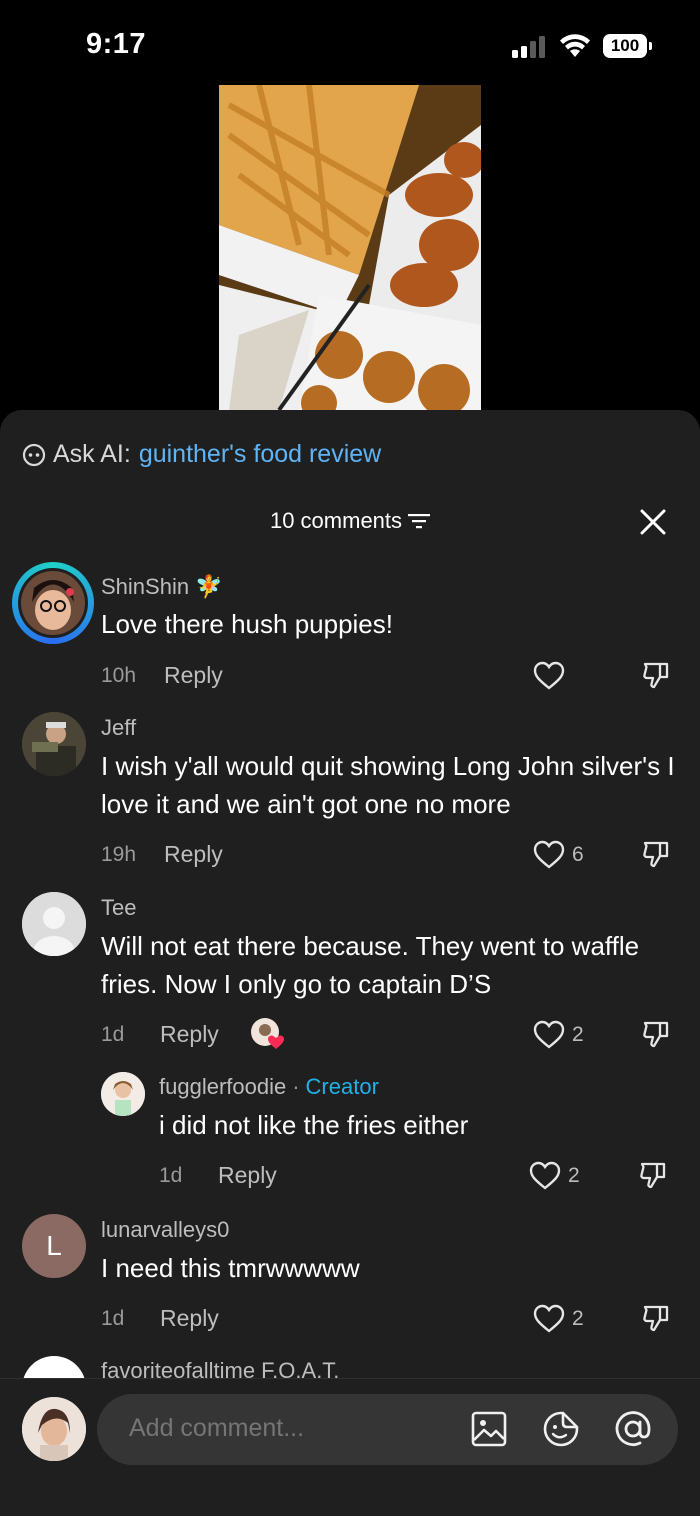 This screenshot has width=700, height=1516. I want to click on comment-text: i did not like the fries either, so click(314, 1125).